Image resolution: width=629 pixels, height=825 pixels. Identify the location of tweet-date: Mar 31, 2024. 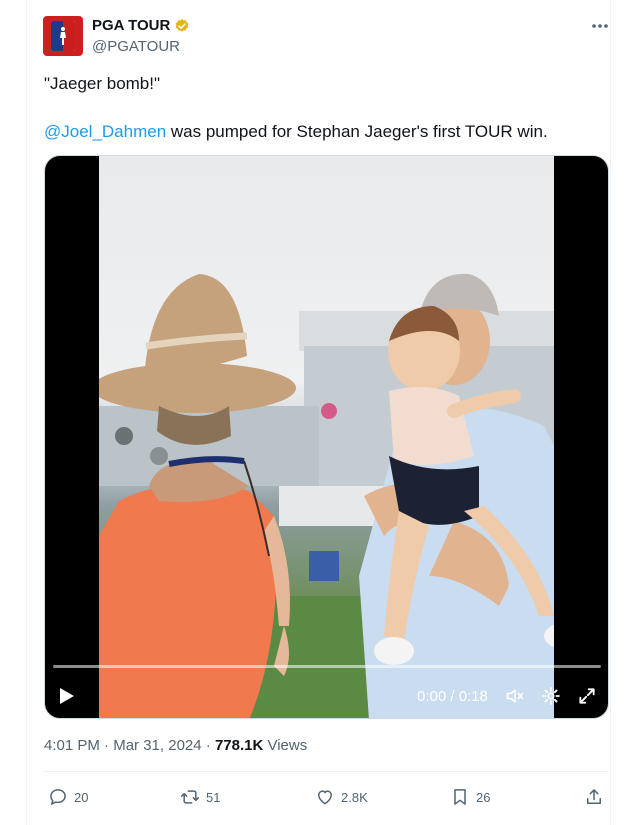
(157, 745).